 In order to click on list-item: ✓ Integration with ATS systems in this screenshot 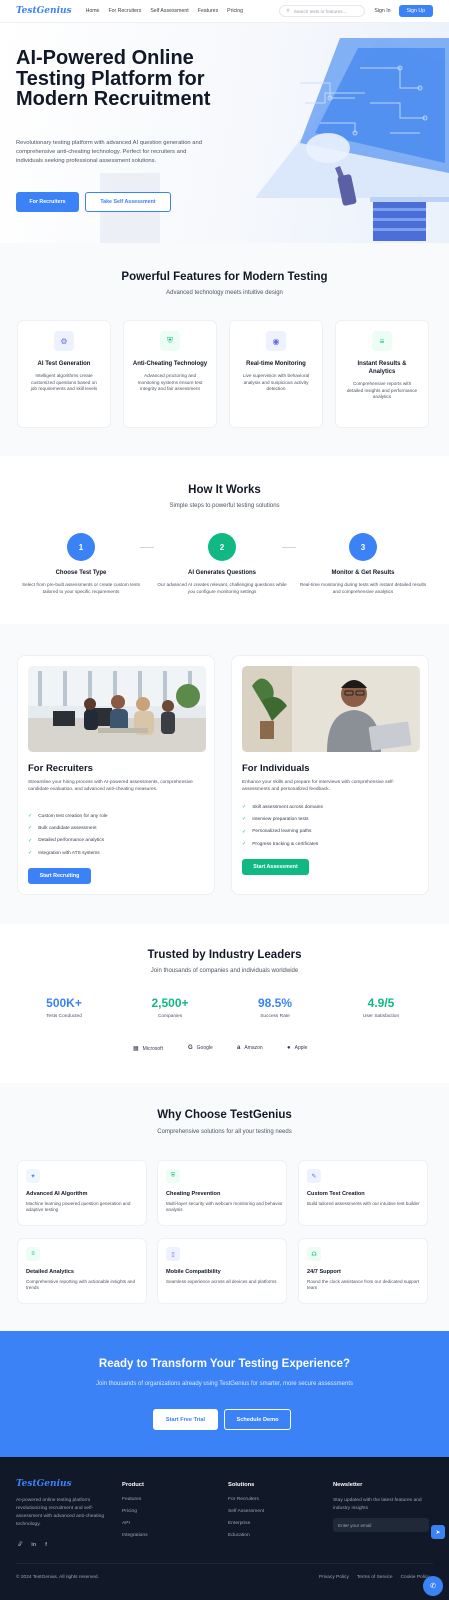, I will do `click(68, 853)`.